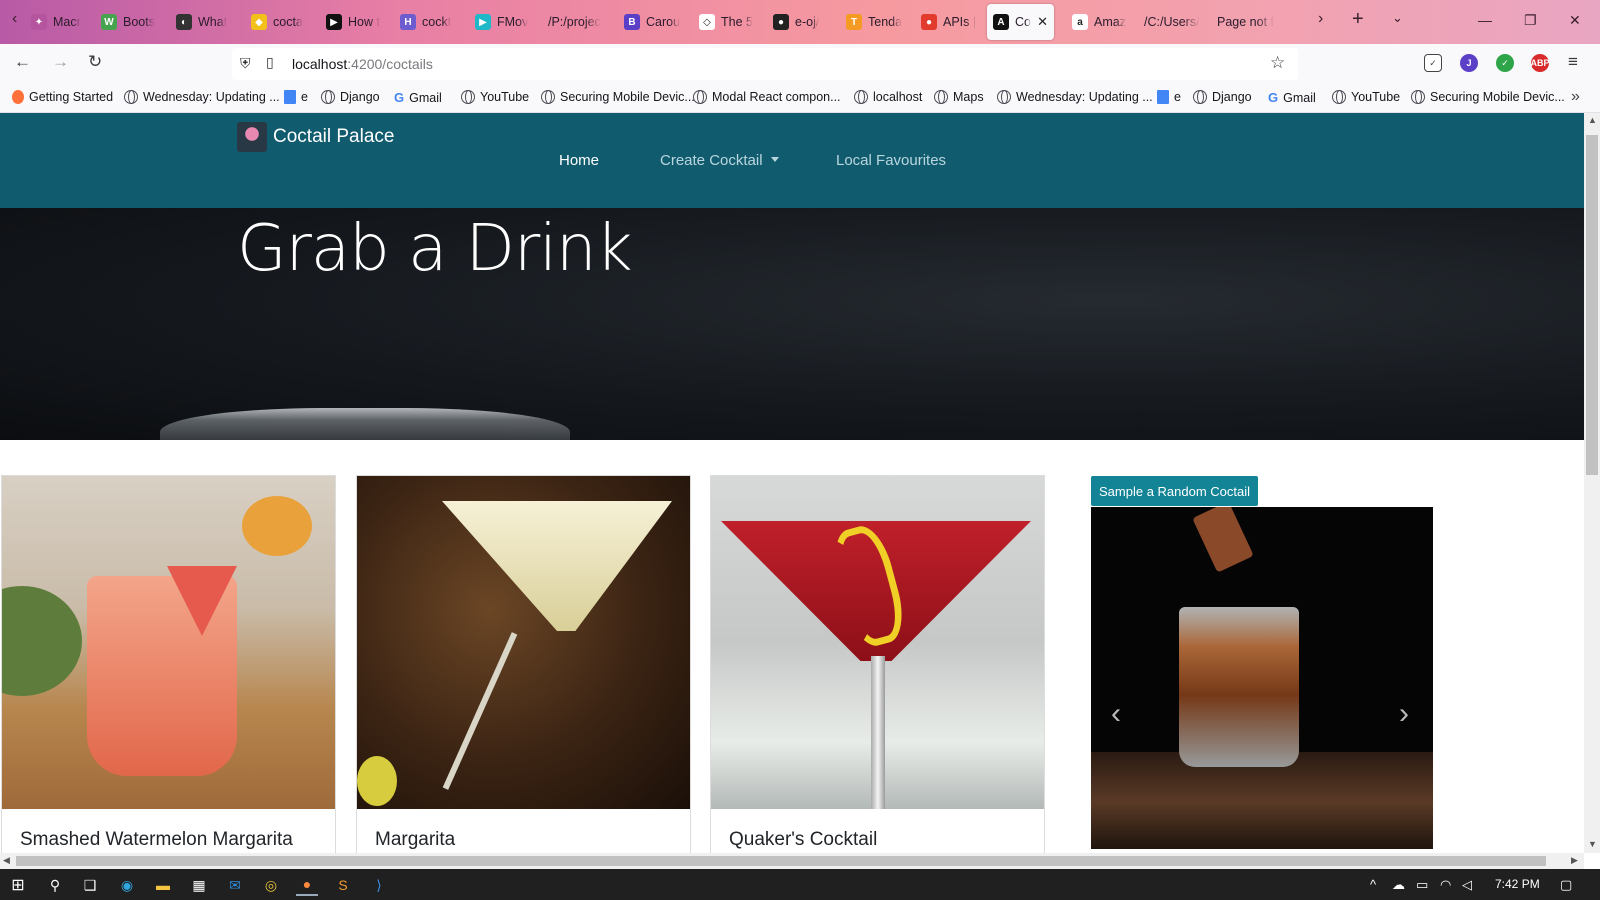 This screenshot has width=1600, height=900. I want to click on menu-hamburger-icon: ≡, so click(1573, 62).